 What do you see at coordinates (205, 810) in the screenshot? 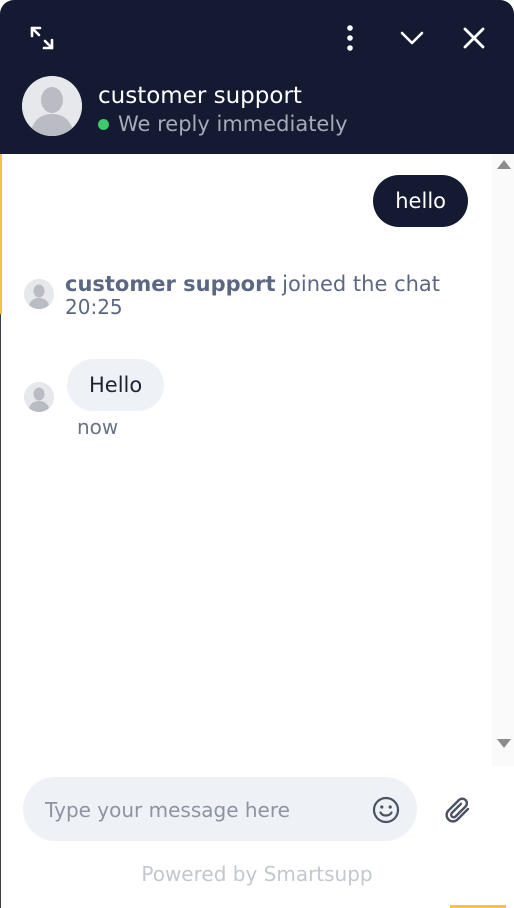
I see `message-input` at bounding box center [205, 810].